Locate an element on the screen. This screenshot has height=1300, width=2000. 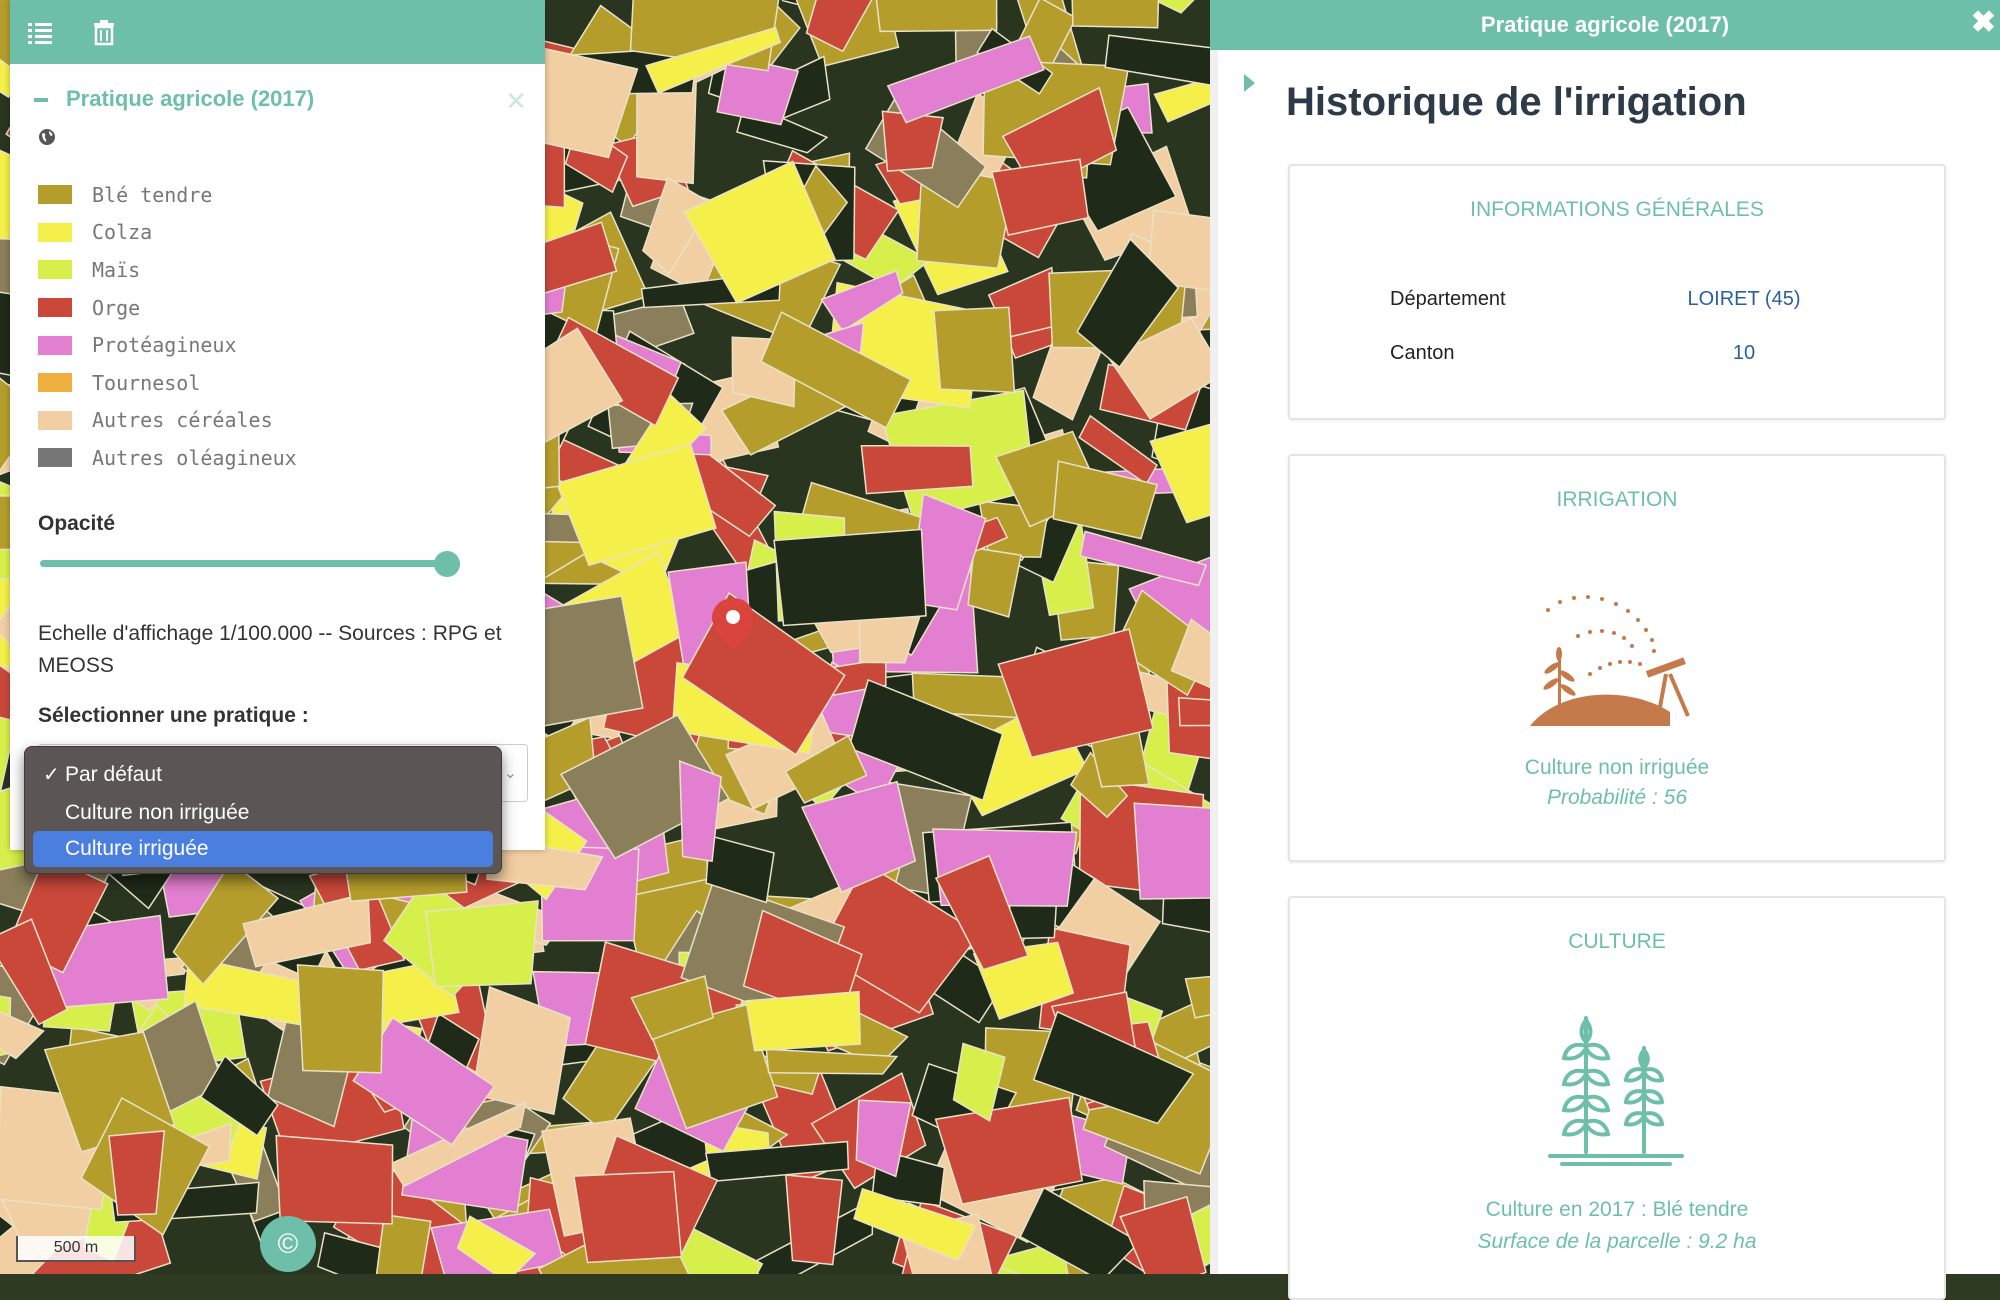
opacity-slider is located at coordinates (260, 563).